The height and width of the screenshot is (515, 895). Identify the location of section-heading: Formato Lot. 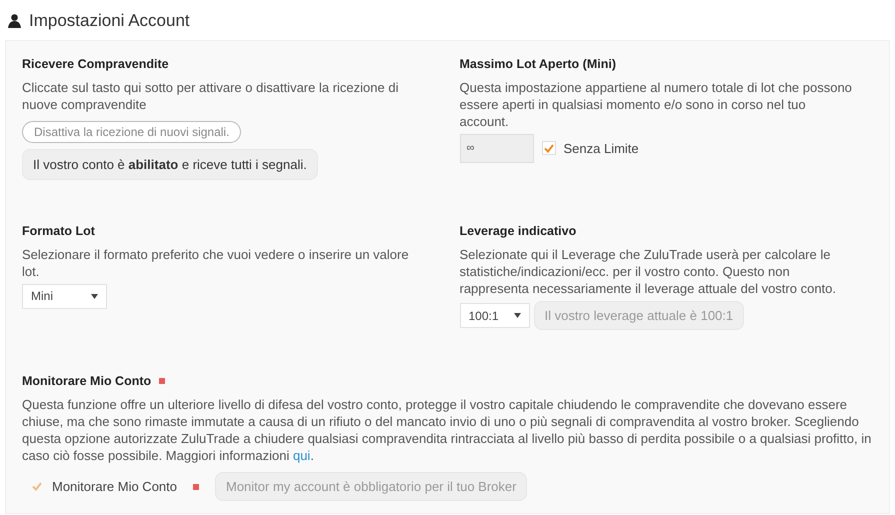
(58, 231).